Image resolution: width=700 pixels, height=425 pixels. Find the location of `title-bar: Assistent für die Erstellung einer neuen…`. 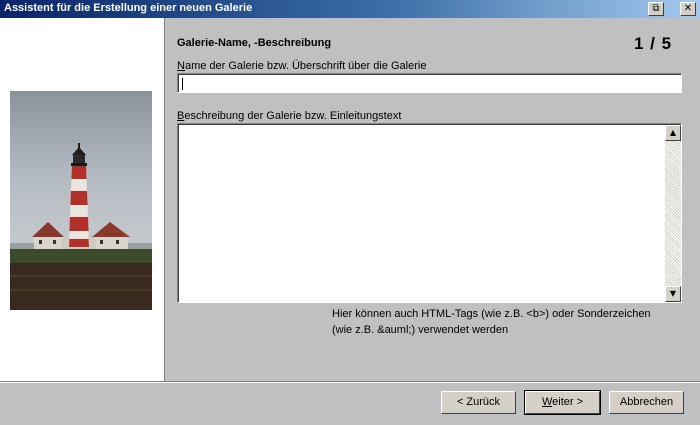

title-bar: Assistent für die Erstellung einer neuen… is located at coordinates (350, 9).